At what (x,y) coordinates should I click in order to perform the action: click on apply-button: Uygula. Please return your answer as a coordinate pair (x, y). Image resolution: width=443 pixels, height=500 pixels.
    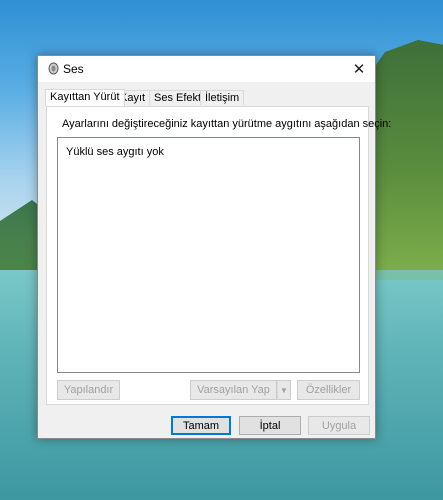
    Looking at the image, I should click on (339, 425).